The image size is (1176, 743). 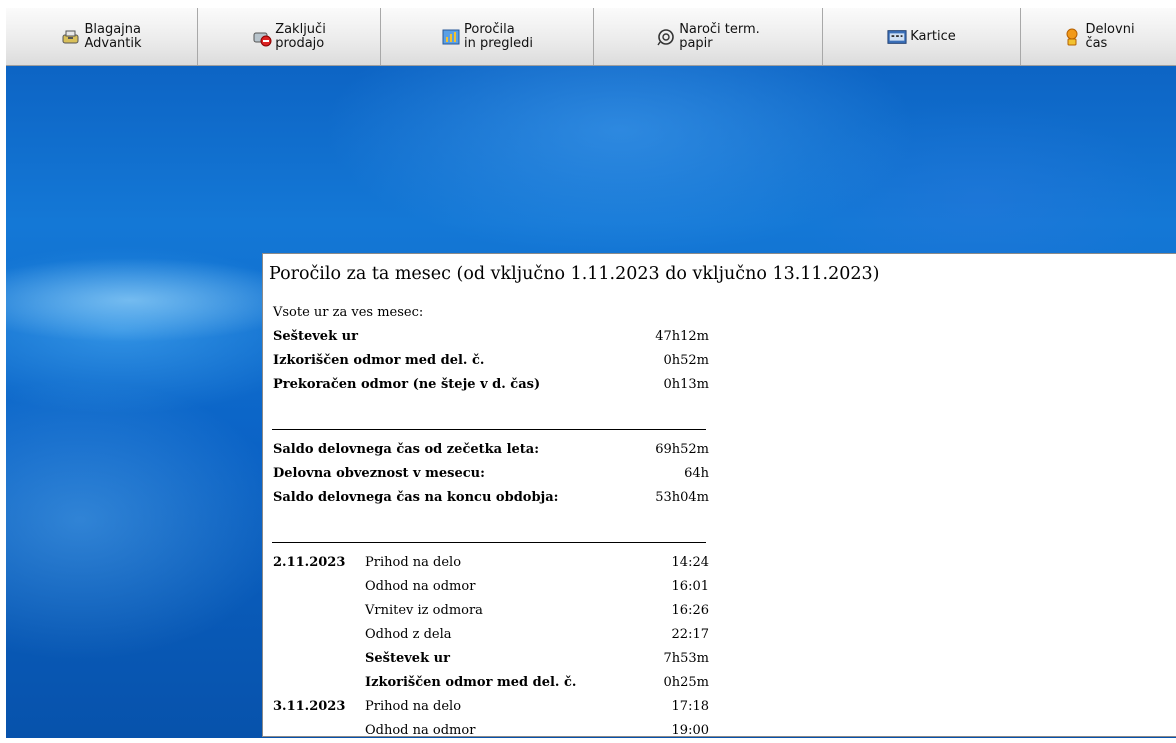 I want to click on summary-value: 0h52m, so click(x=686, y=360).